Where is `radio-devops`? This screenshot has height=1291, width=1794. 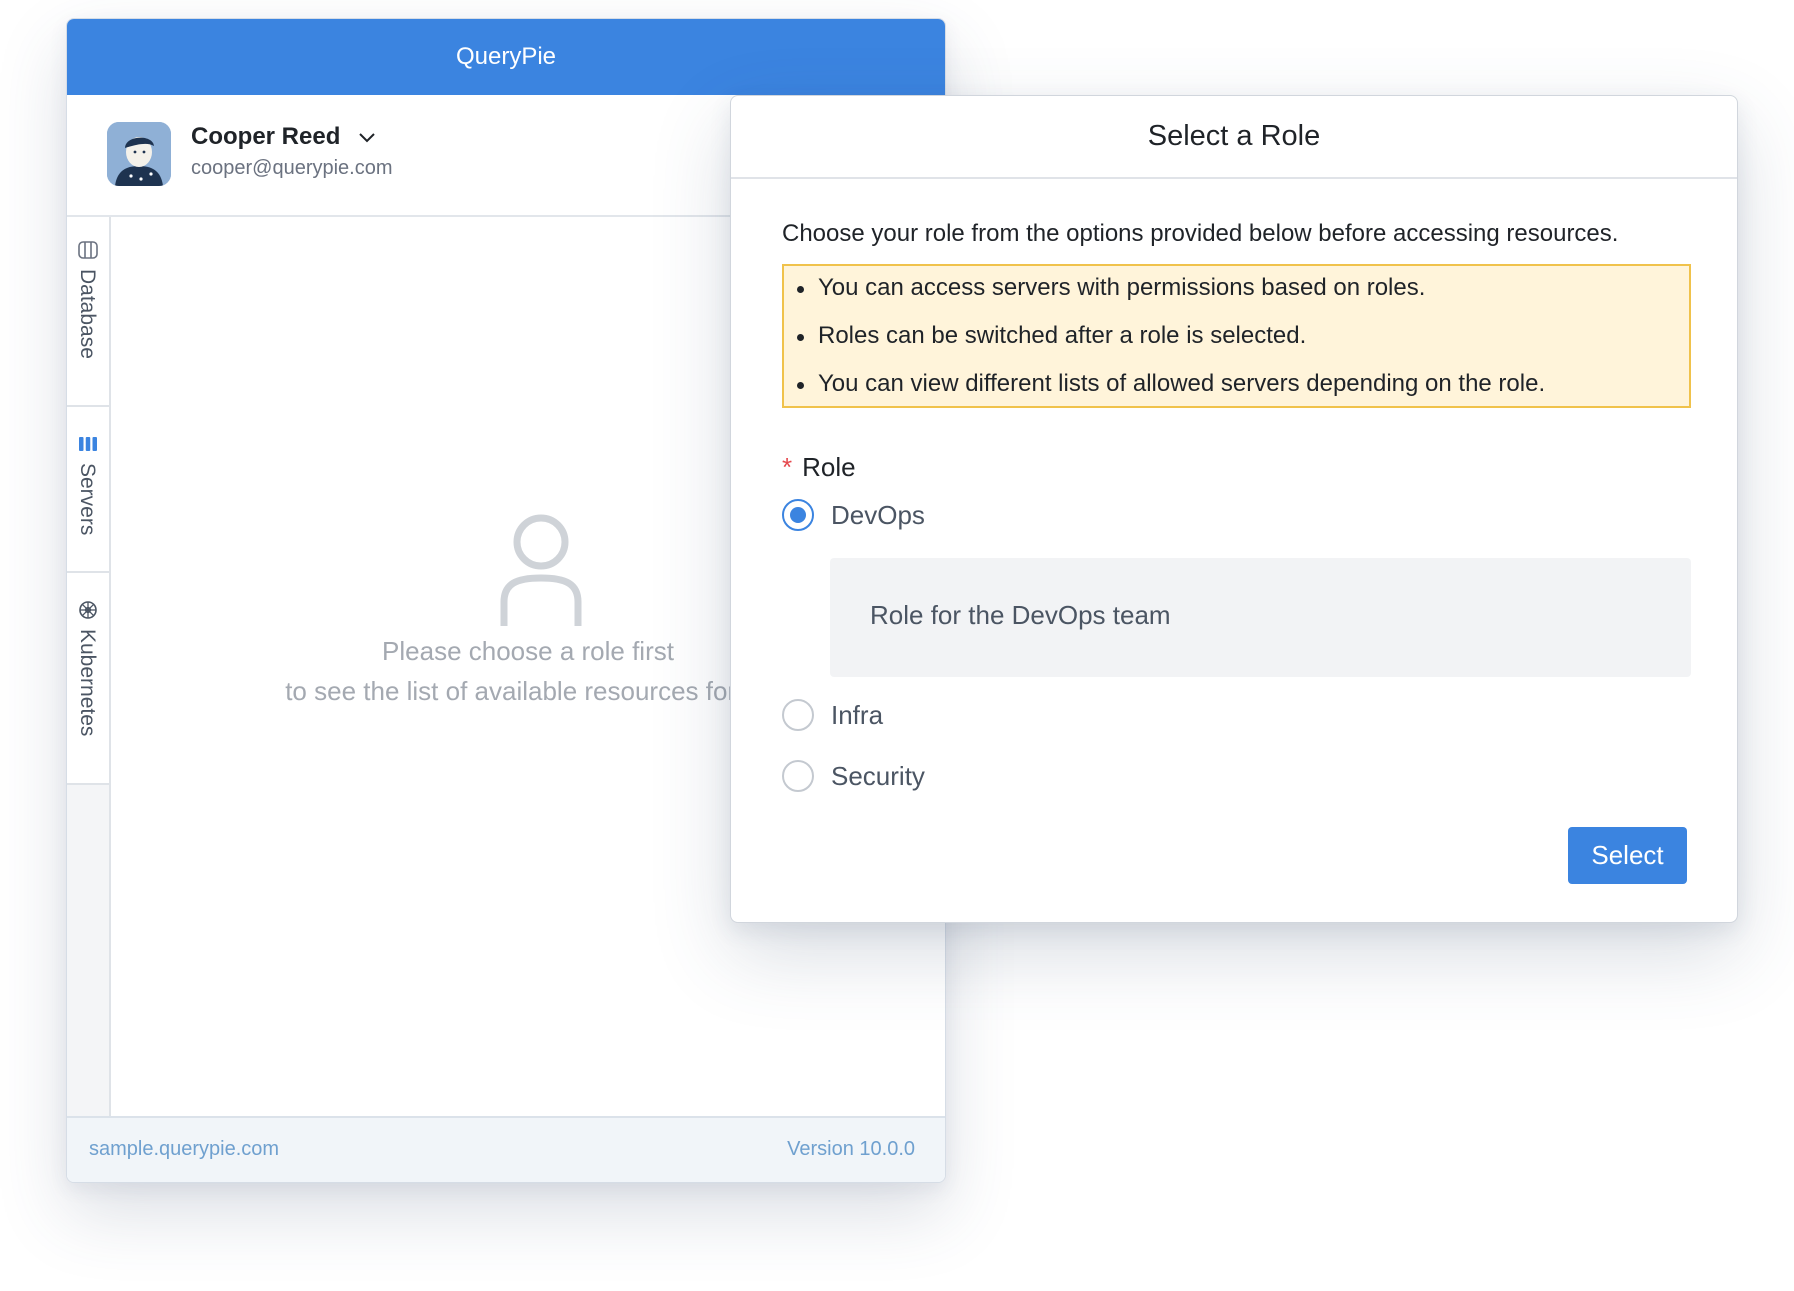 radio-devops is located at coordinates (798, 515).